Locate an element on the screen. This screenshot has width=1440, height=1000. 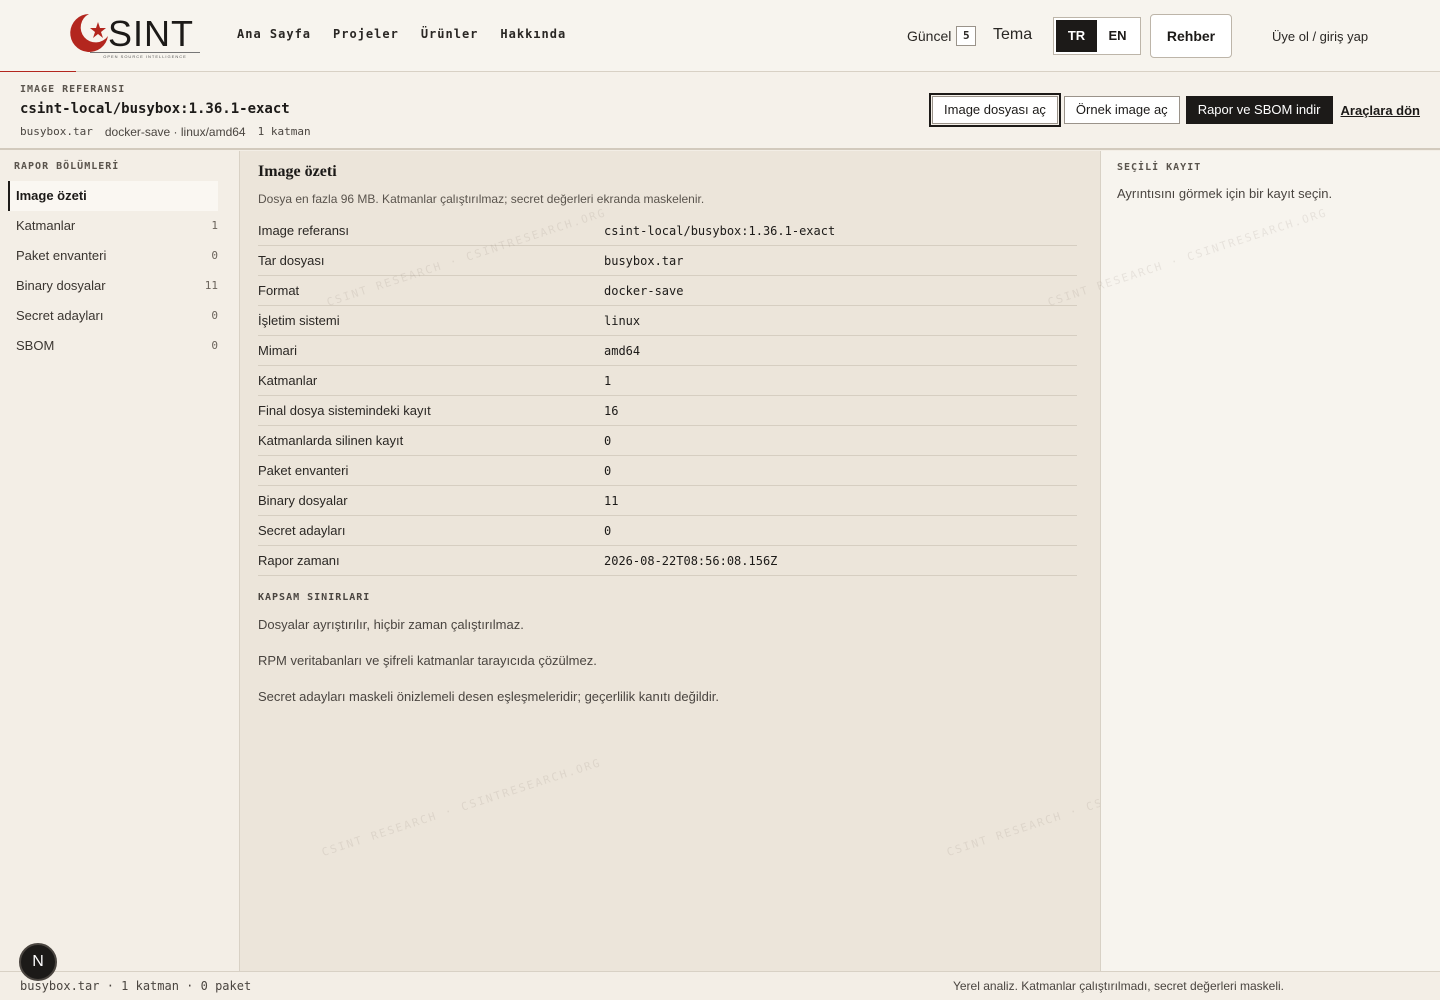
language-switcher: TR EN is located at coordinates (1097, 36).